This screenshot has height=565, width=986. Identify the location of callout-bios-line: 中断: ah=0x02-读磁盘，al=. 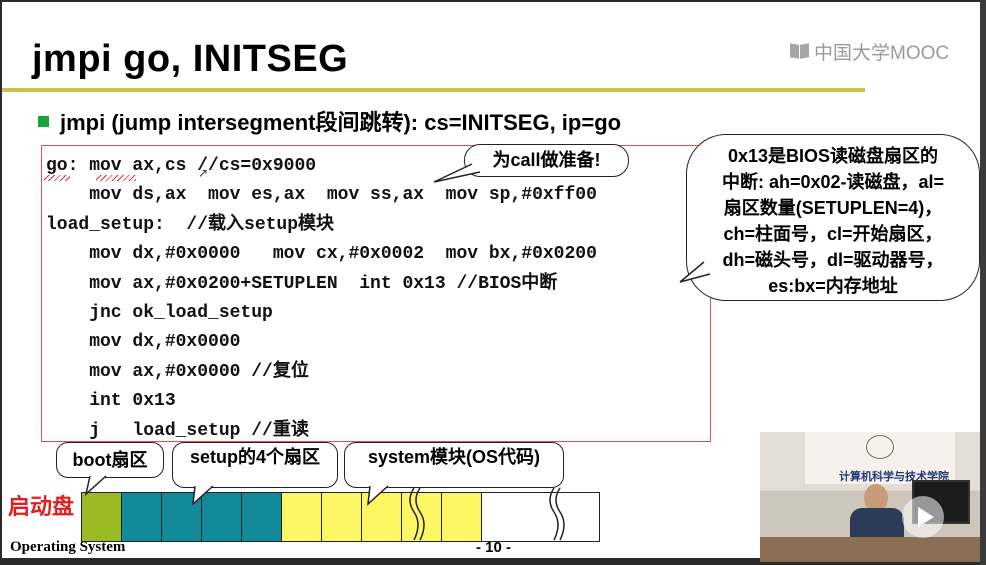
(833, 182).